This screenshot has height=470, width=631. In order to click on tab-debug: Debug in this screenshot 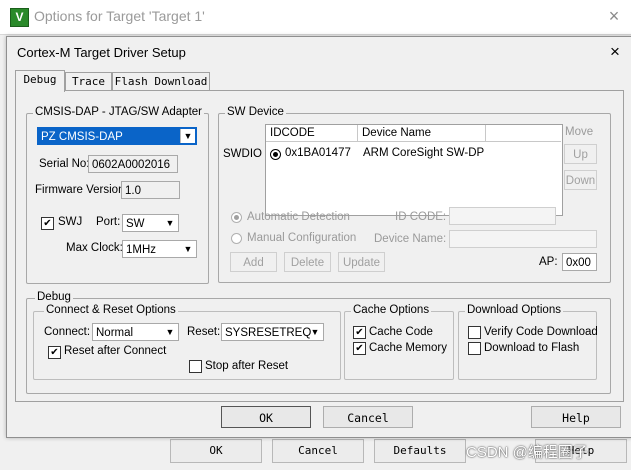, I will do `click(40, 81)`.